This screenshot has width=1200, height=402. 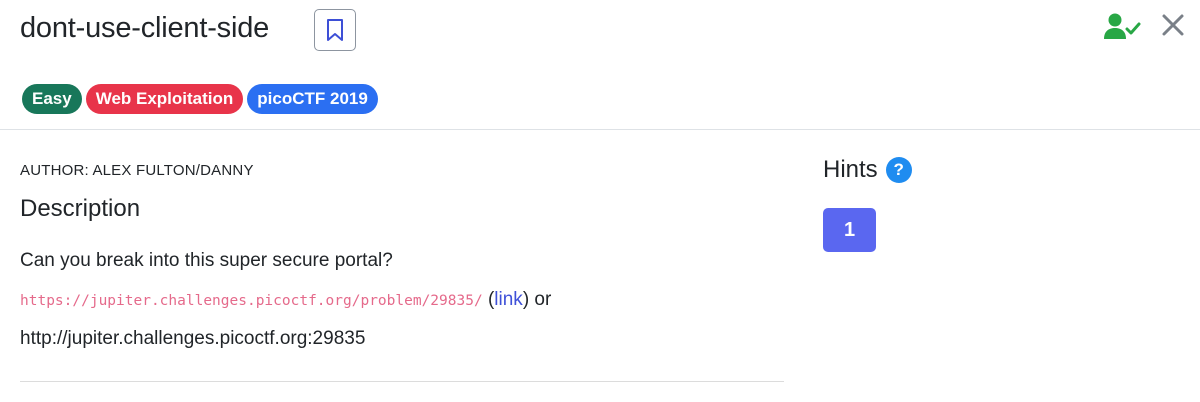 I want to click on paren-open: (, so click(x=488, y=299).